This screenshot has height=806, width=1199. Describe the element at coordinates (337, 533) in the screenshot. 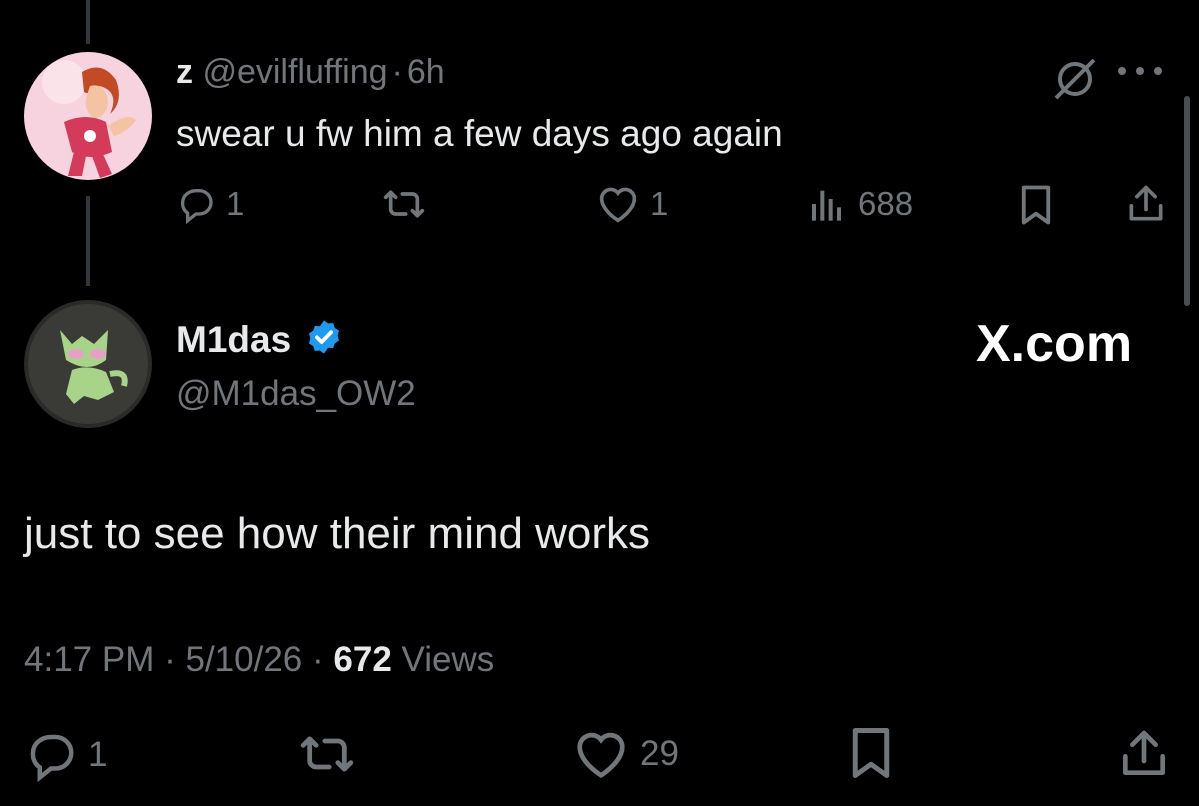

I see `tweet-text: just to see how their mind works` at that location.